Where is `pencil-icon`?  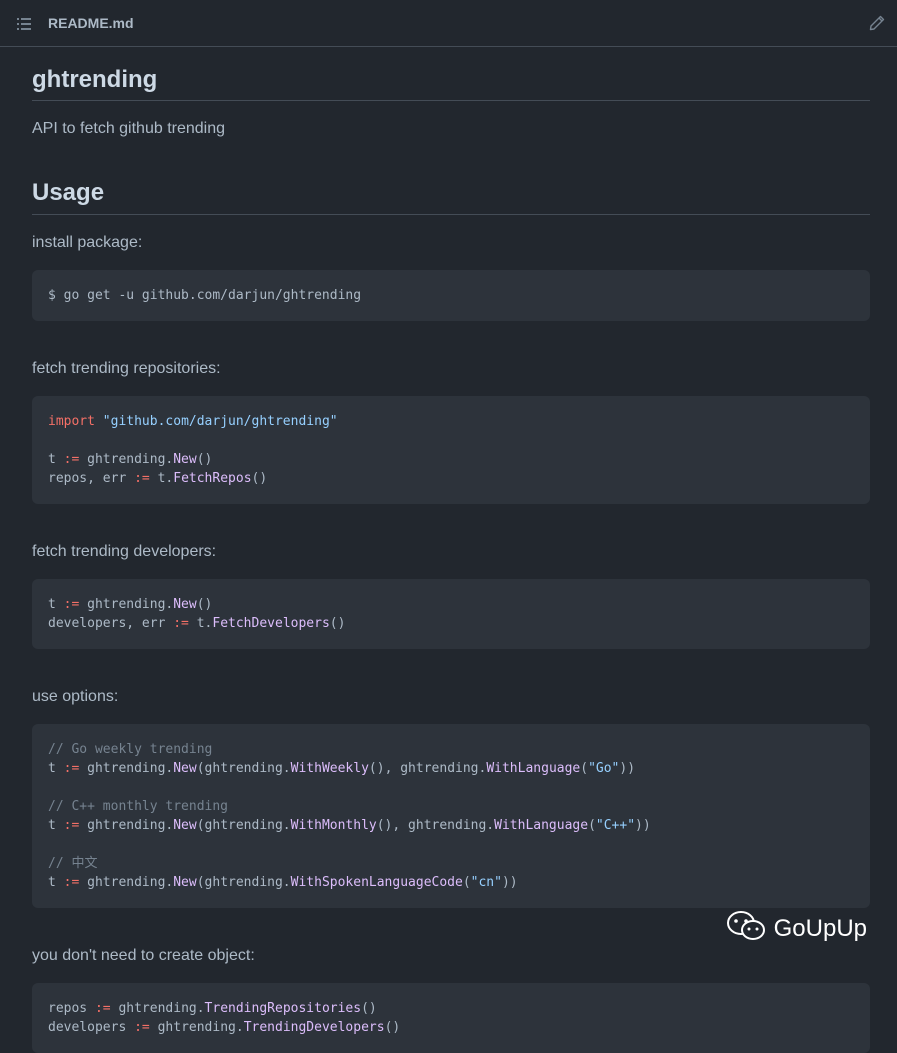 pencil-icon is located at coordinates (877, 23).